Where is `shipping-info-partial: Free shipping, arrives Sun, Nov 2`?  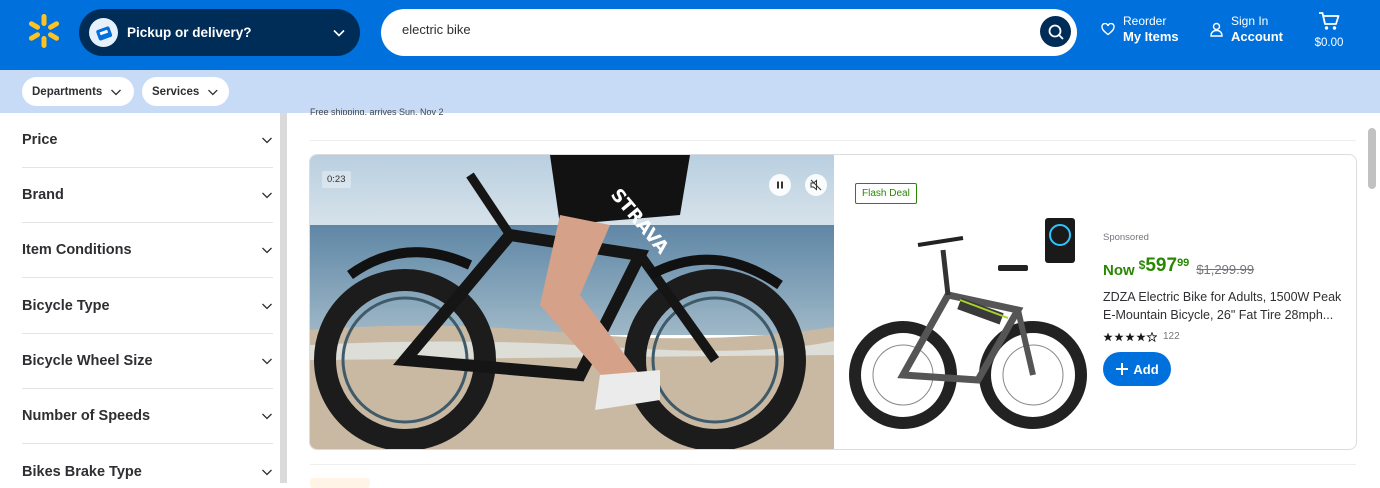 shipping-info-partial: Free shipping, arrives Sun, Nov 2 is located at coordinates (377, 111).